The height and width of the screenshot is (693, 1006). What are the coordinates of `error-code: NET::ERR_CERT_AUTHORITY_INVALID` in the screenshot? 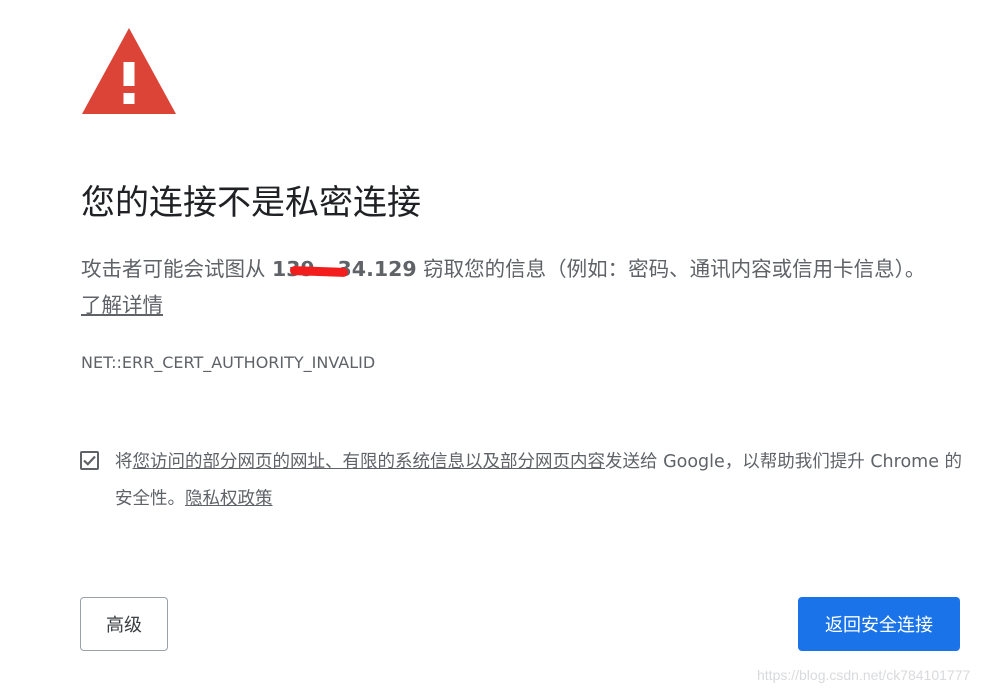 It's located at (228, 362).